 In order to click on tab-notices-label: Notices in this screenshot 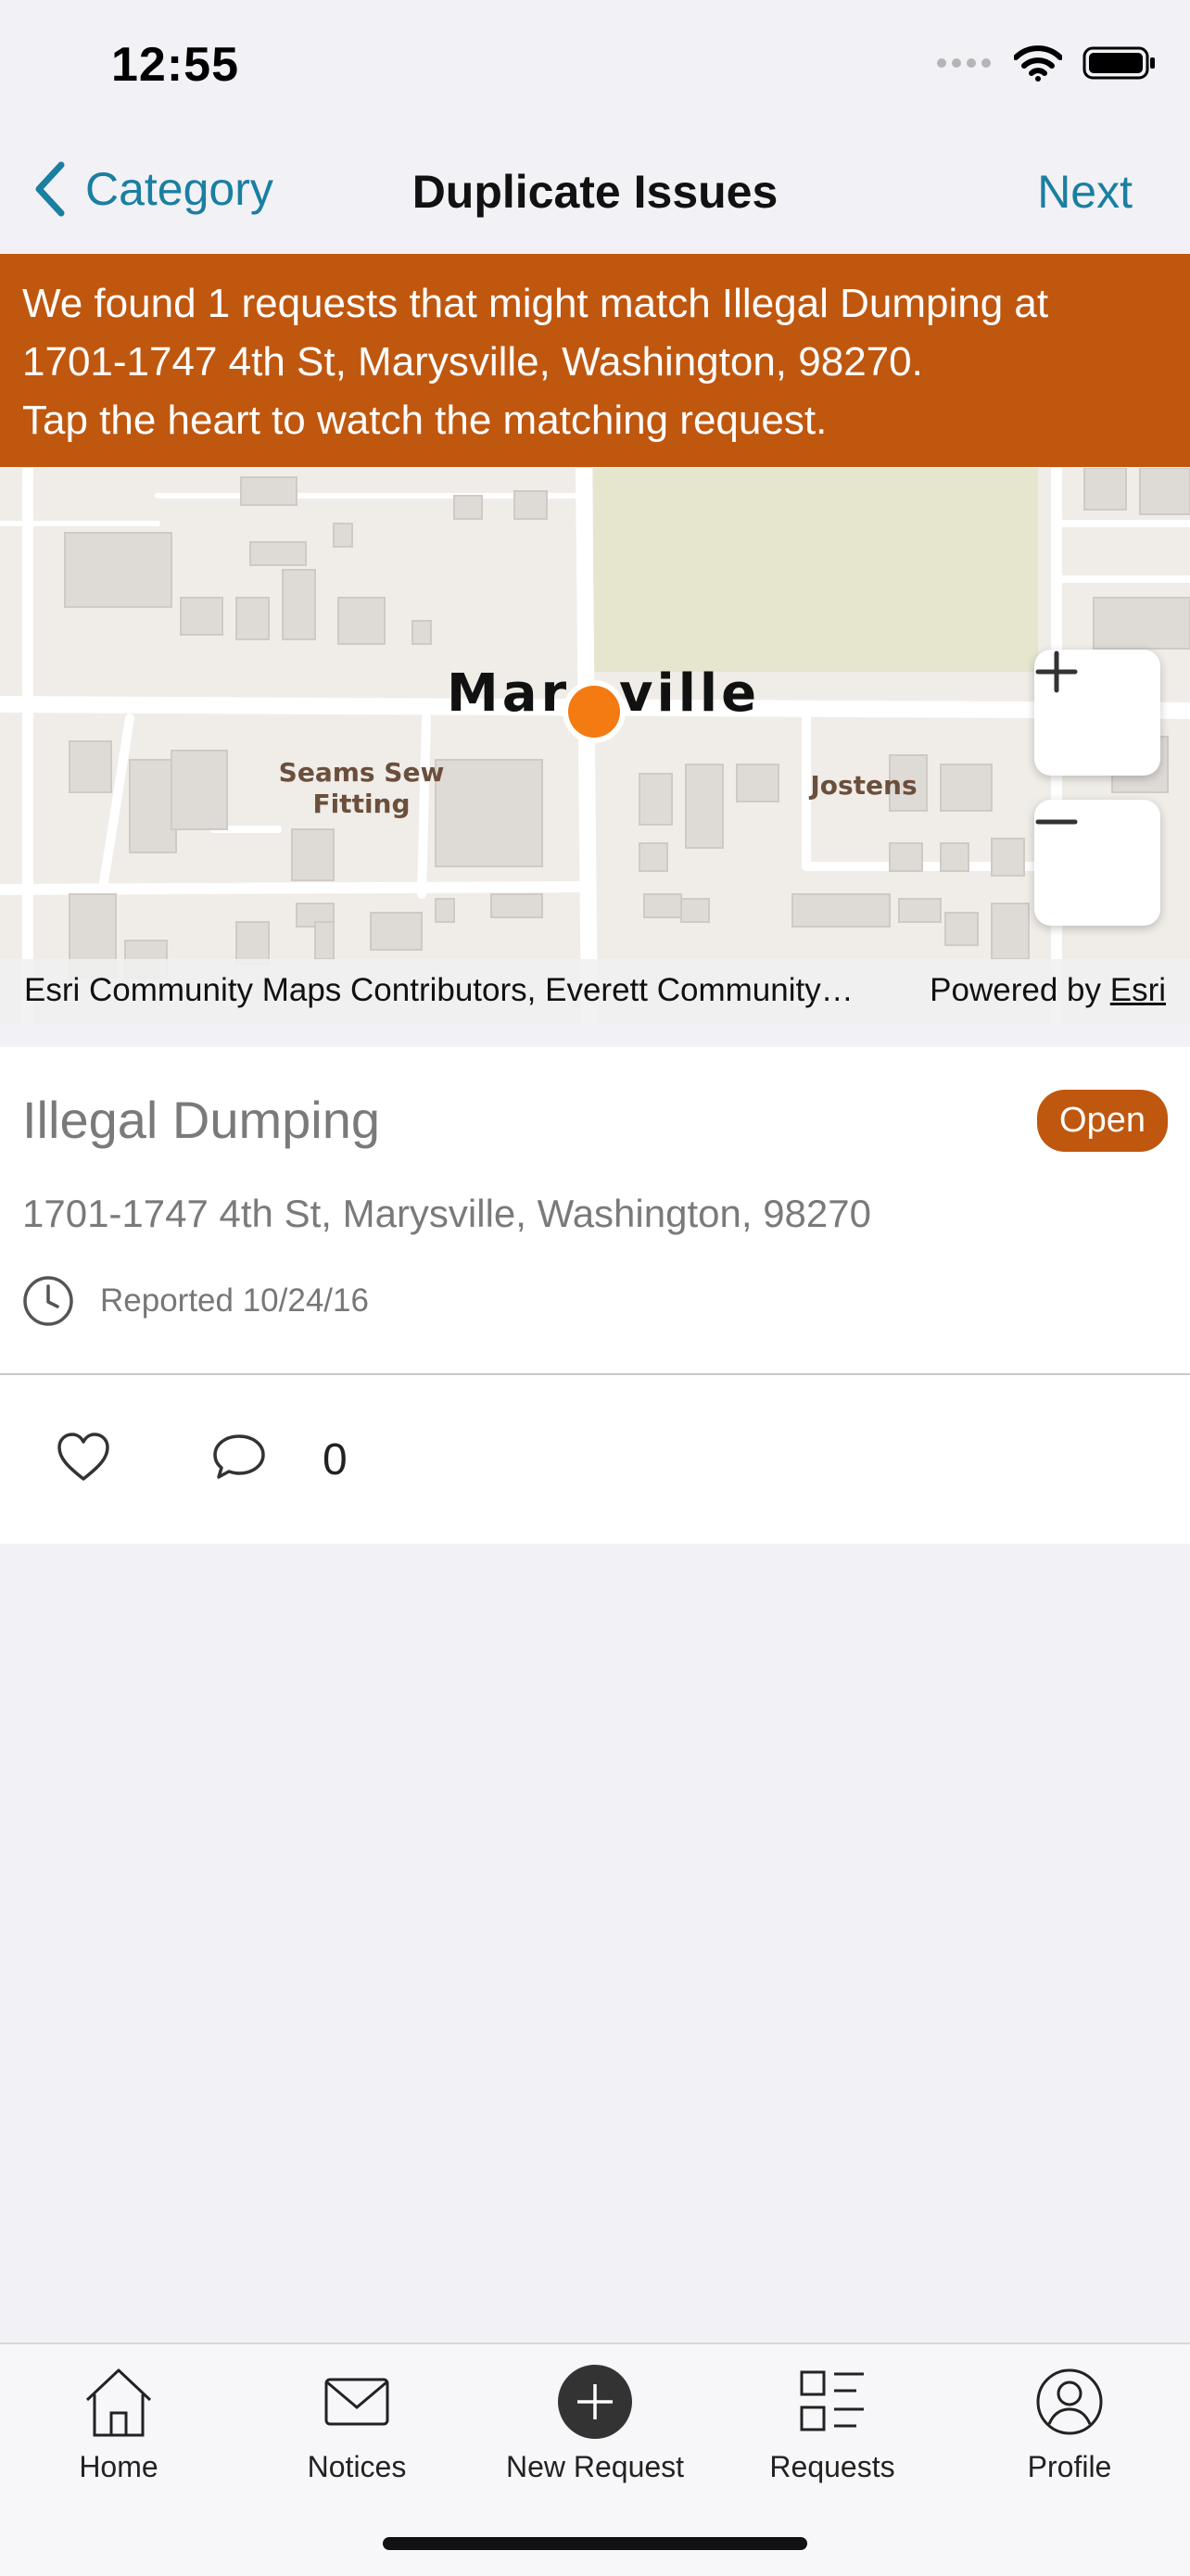, I will do `click(357, 2466)`.